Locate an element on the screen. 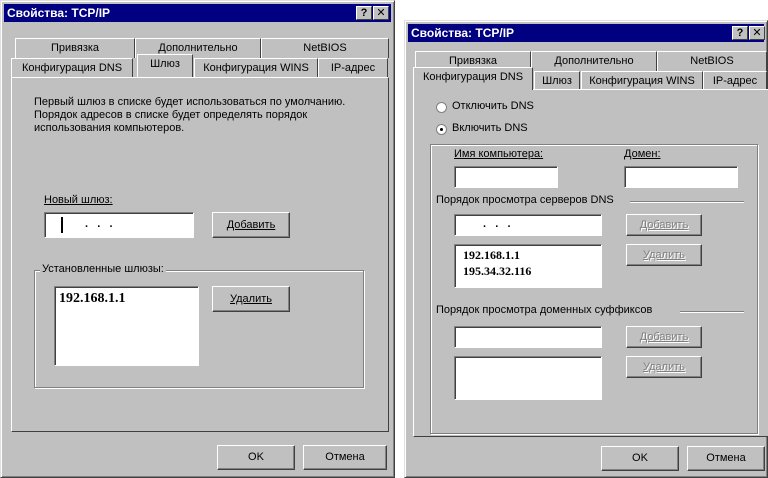 The width and height of the screenshot is (768, 478). installed-gateways-label: Установленные шлюзы: is located at coordinates (103, 269).